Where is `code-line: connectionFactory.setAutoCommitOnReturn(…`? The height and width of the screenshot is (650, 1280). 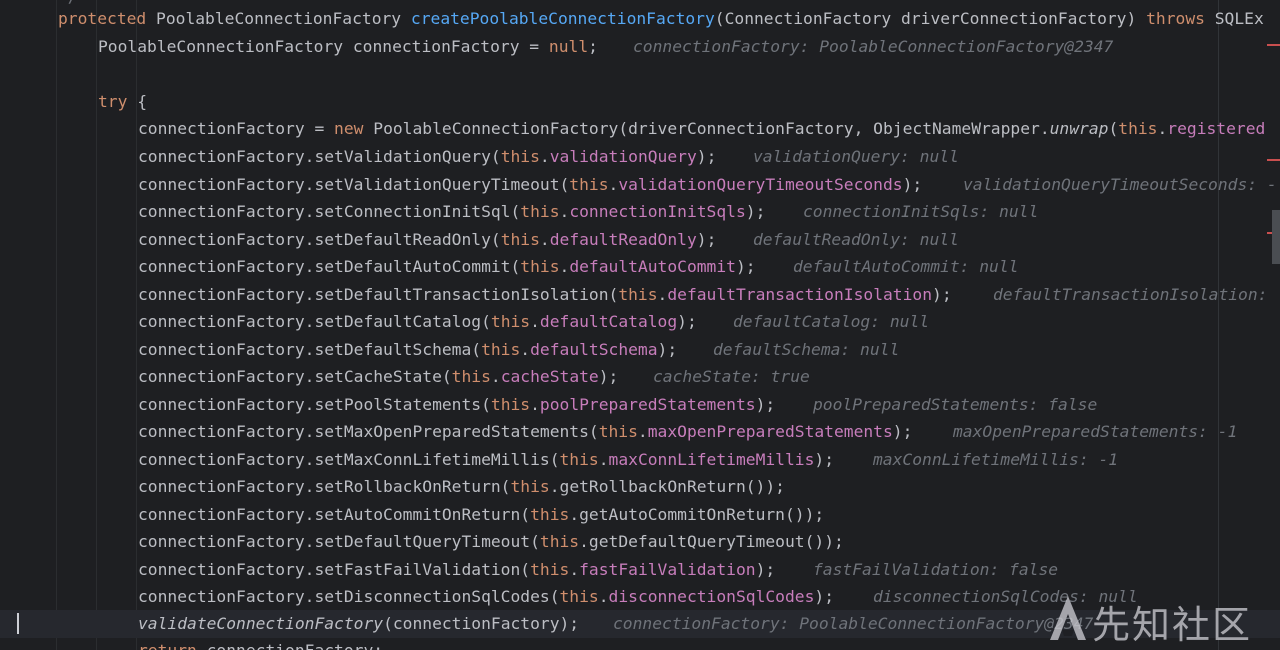
code-line: connectionFactory.setAutoCommitOnReturn(… is located at coordinates (640, 515).